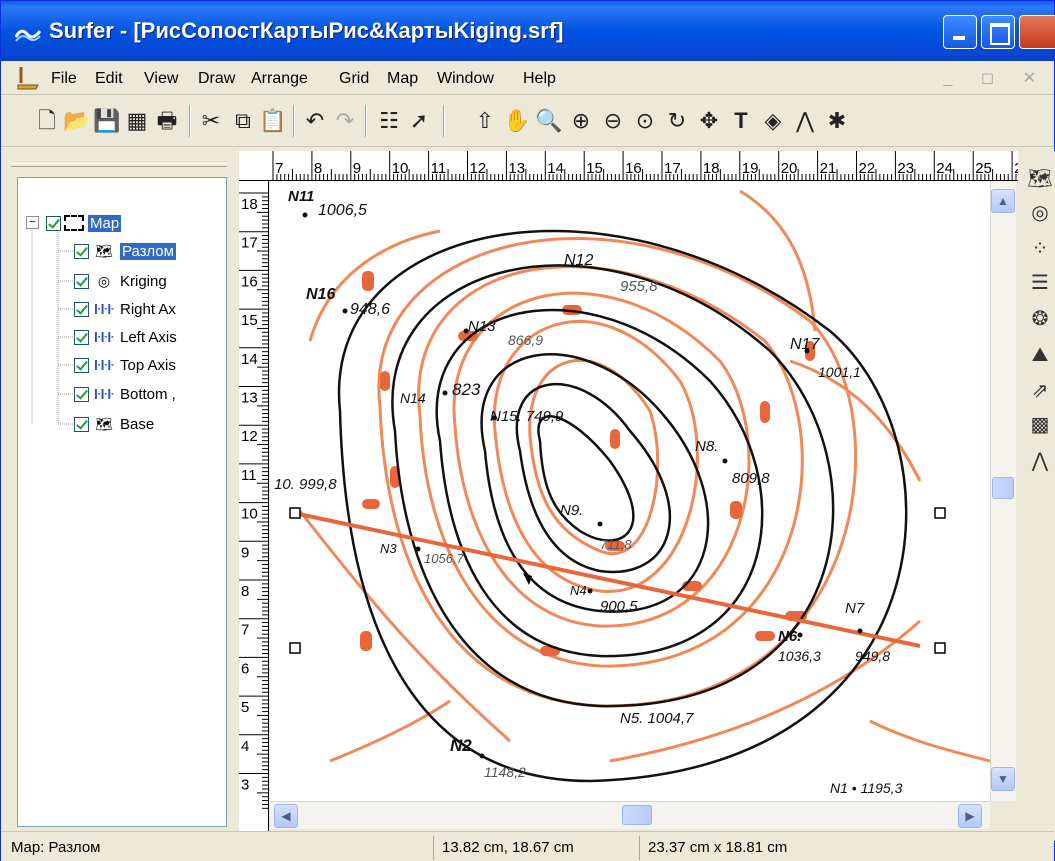 The height and width of the screenshot is (861, 1055). What do you see at coordinates (709, 121) in the screenshot?
I see `trackball-icon: ✥` at bounding box center [709, 121].